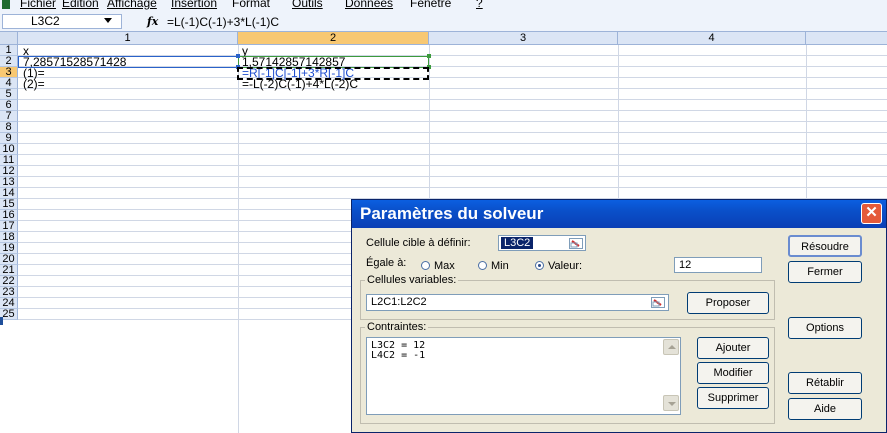 The image size is (887, 433). What do you see at coordinates (238, 56) in the screenshot?
I see `blue-handle` at bounding box center [238, 56].